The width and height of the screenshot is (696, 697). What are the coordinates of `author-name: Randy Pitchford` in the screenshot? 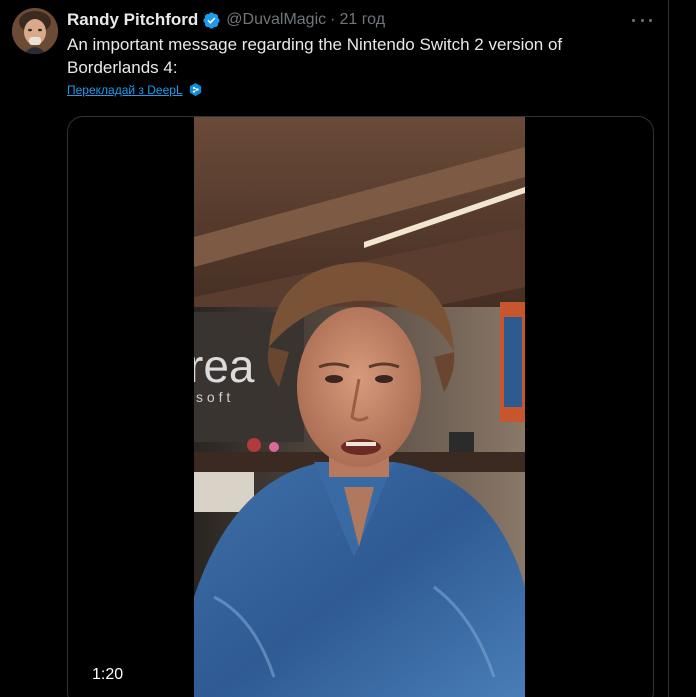 It's located at (132, 20).